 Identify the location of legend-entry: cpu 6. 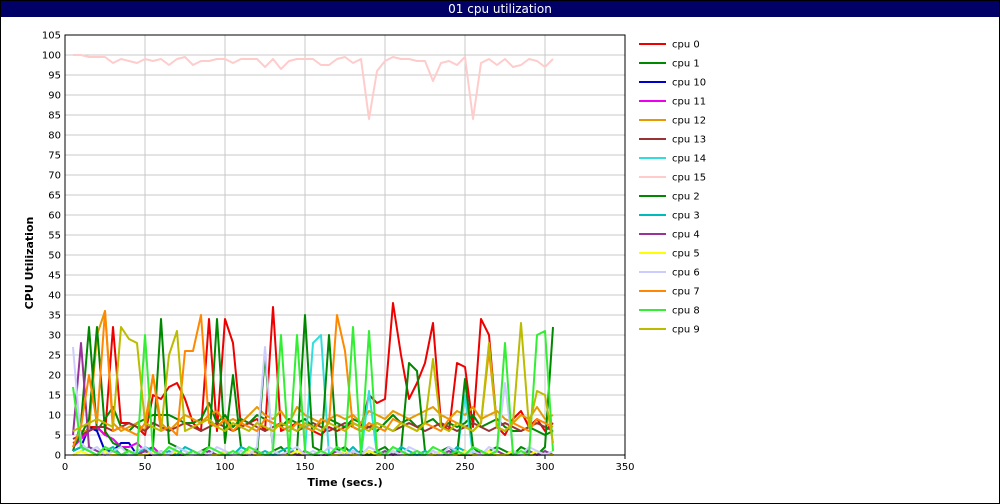
(669, 273).